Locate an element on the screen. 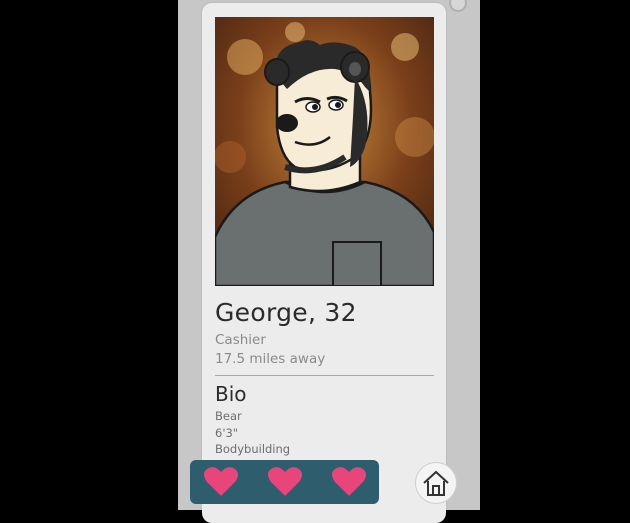 This screenshot has width=630, height=523. home-button is located at coordinates (436, 483).